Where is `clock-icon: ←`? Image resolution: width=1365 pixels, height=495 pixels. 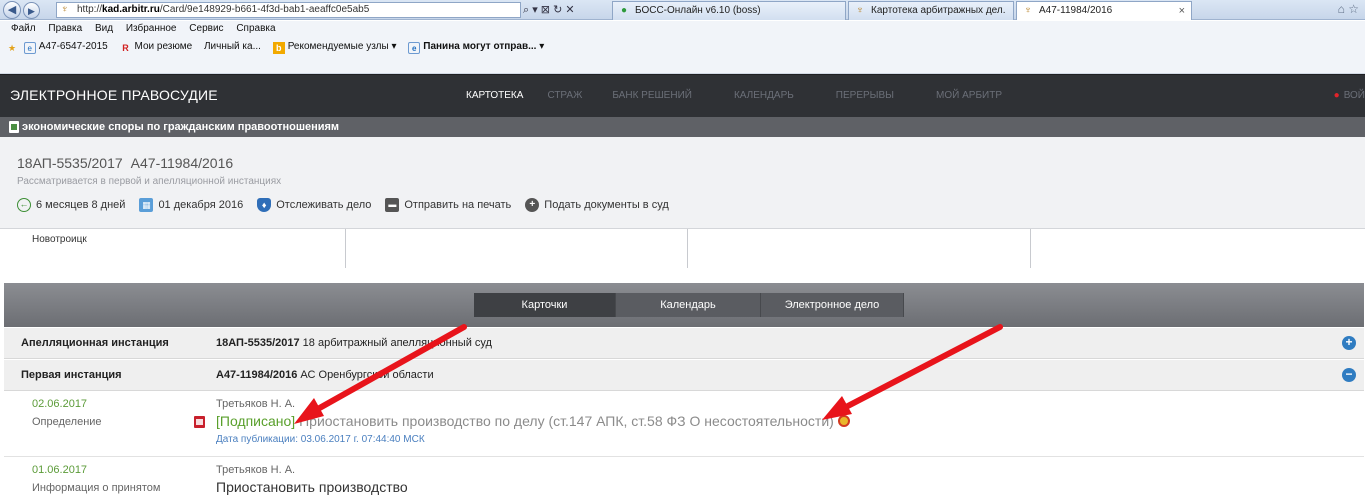 clock-icon: ← is located at coordinates (24, 205).